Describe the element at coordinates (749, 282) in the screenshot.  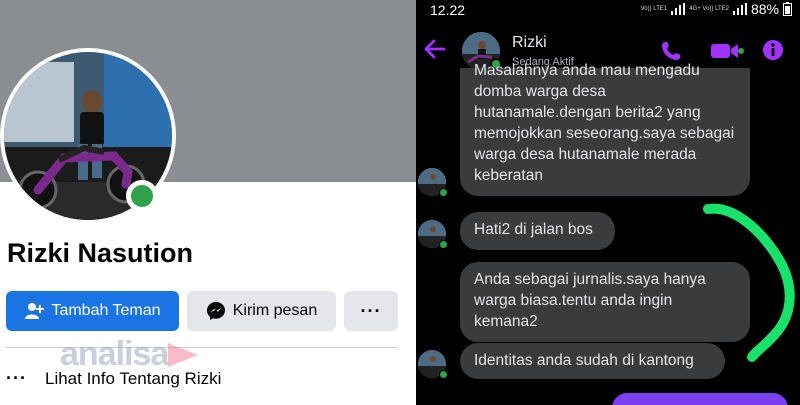
I see `highlight-scribble` at that location.